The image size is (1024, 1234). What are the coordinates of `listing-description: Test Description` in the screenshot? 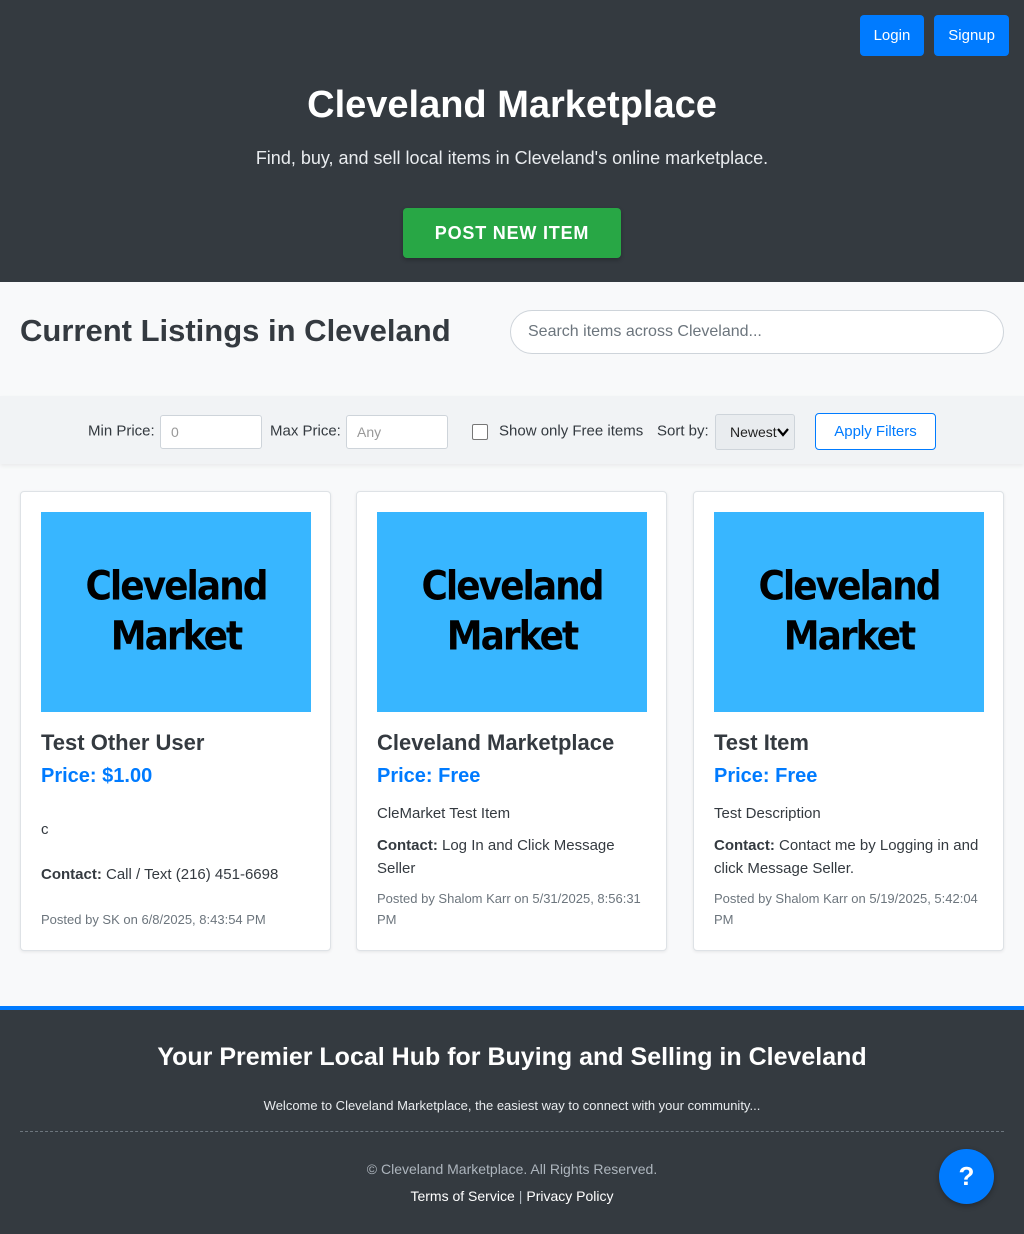 It's located at (767, 813).